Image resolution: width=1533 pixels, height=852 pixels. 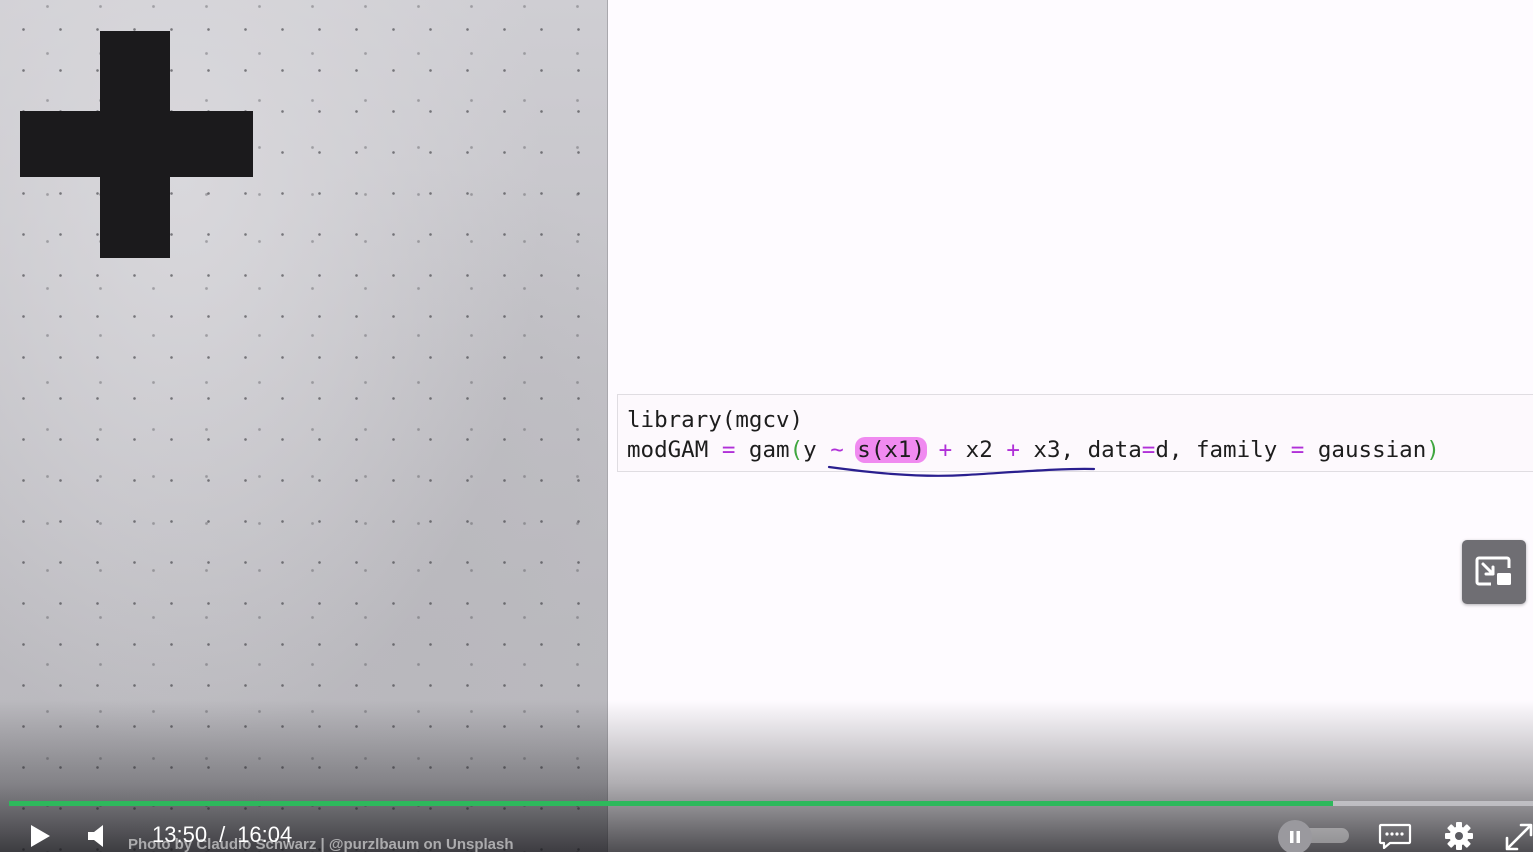 I want to click on code-paren: ), so click(x=1433, y=450).